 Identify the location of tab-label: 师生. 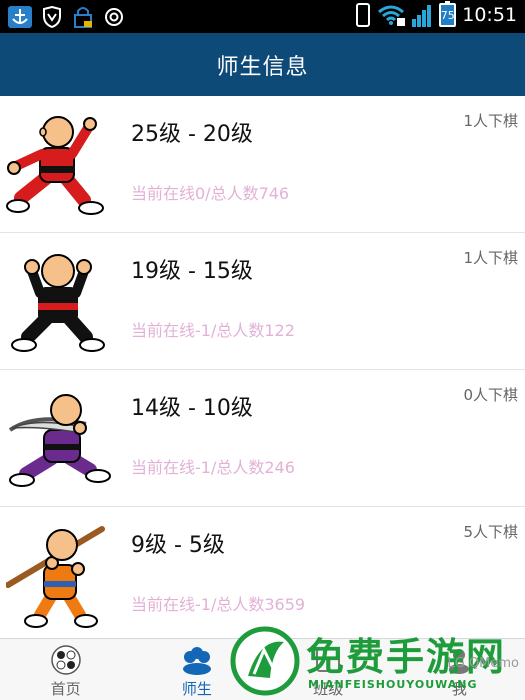
(196, 689).